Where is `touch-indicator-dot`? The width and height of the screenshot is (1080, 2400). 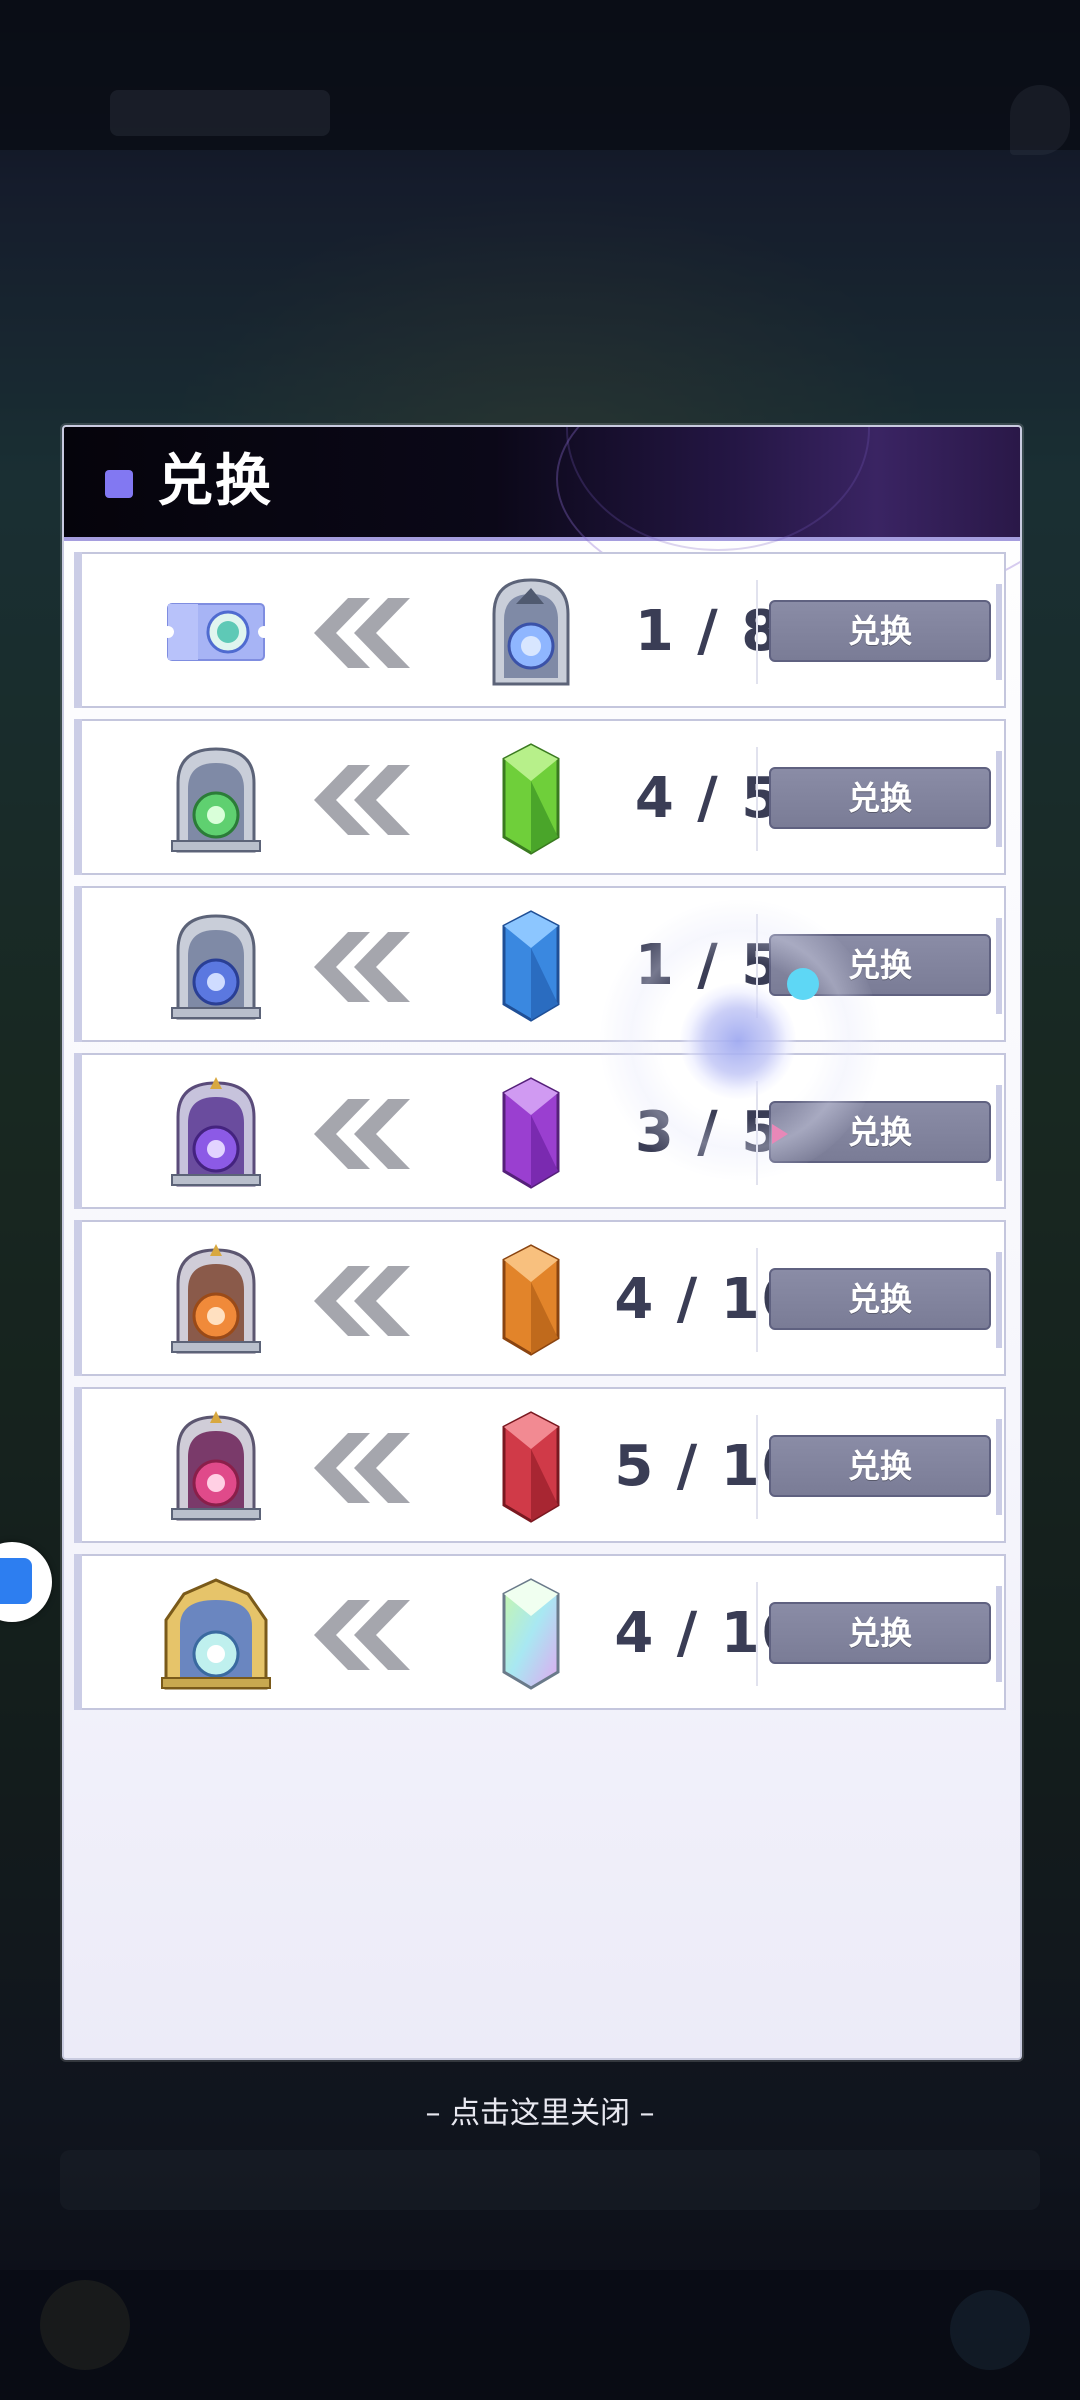
touch-indicator-dot is located at coordinates (803, 984).